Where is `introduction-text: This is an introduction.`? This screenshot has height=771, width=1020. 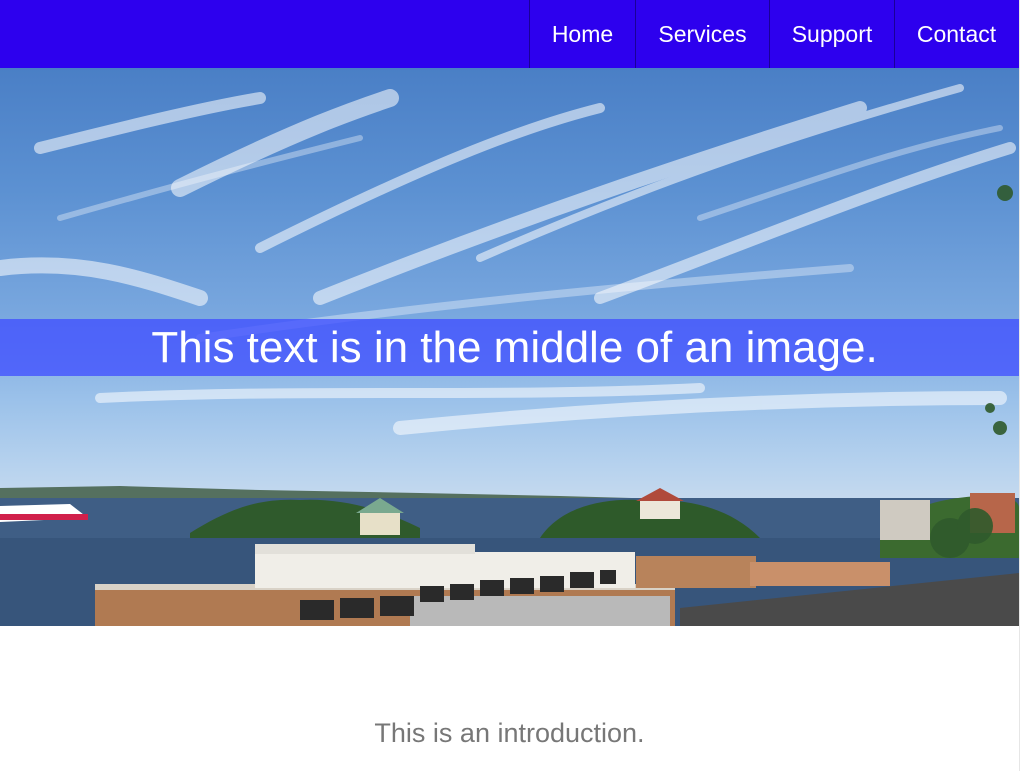 introduction-text: This is an introduction. is located at coordinates (509, 733).